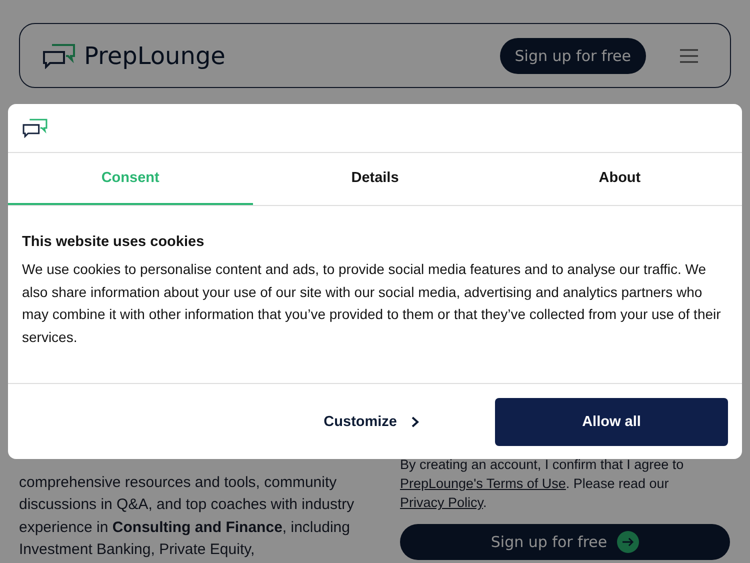 This screenshot has height=563, width=750. What do you see at coordinates (442, 502) in the screenshot?
I see `privacy-link: Privacy Policy` at bounding box center [442, 502].